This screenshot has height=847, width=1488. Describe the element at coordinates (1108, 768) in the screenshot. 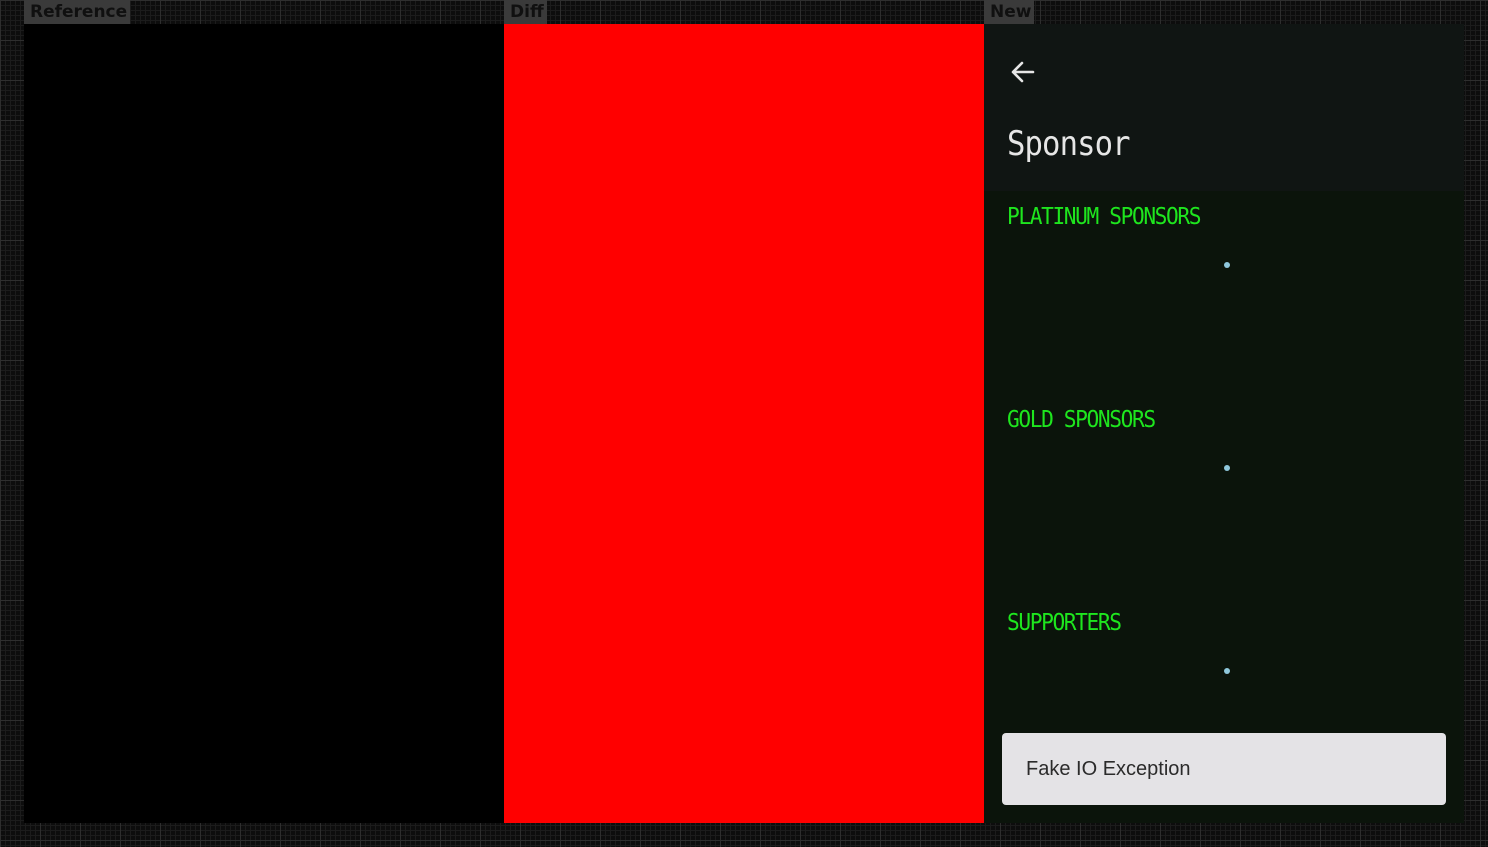

I see `snackbar-message: Fake IO Exception` at that location.